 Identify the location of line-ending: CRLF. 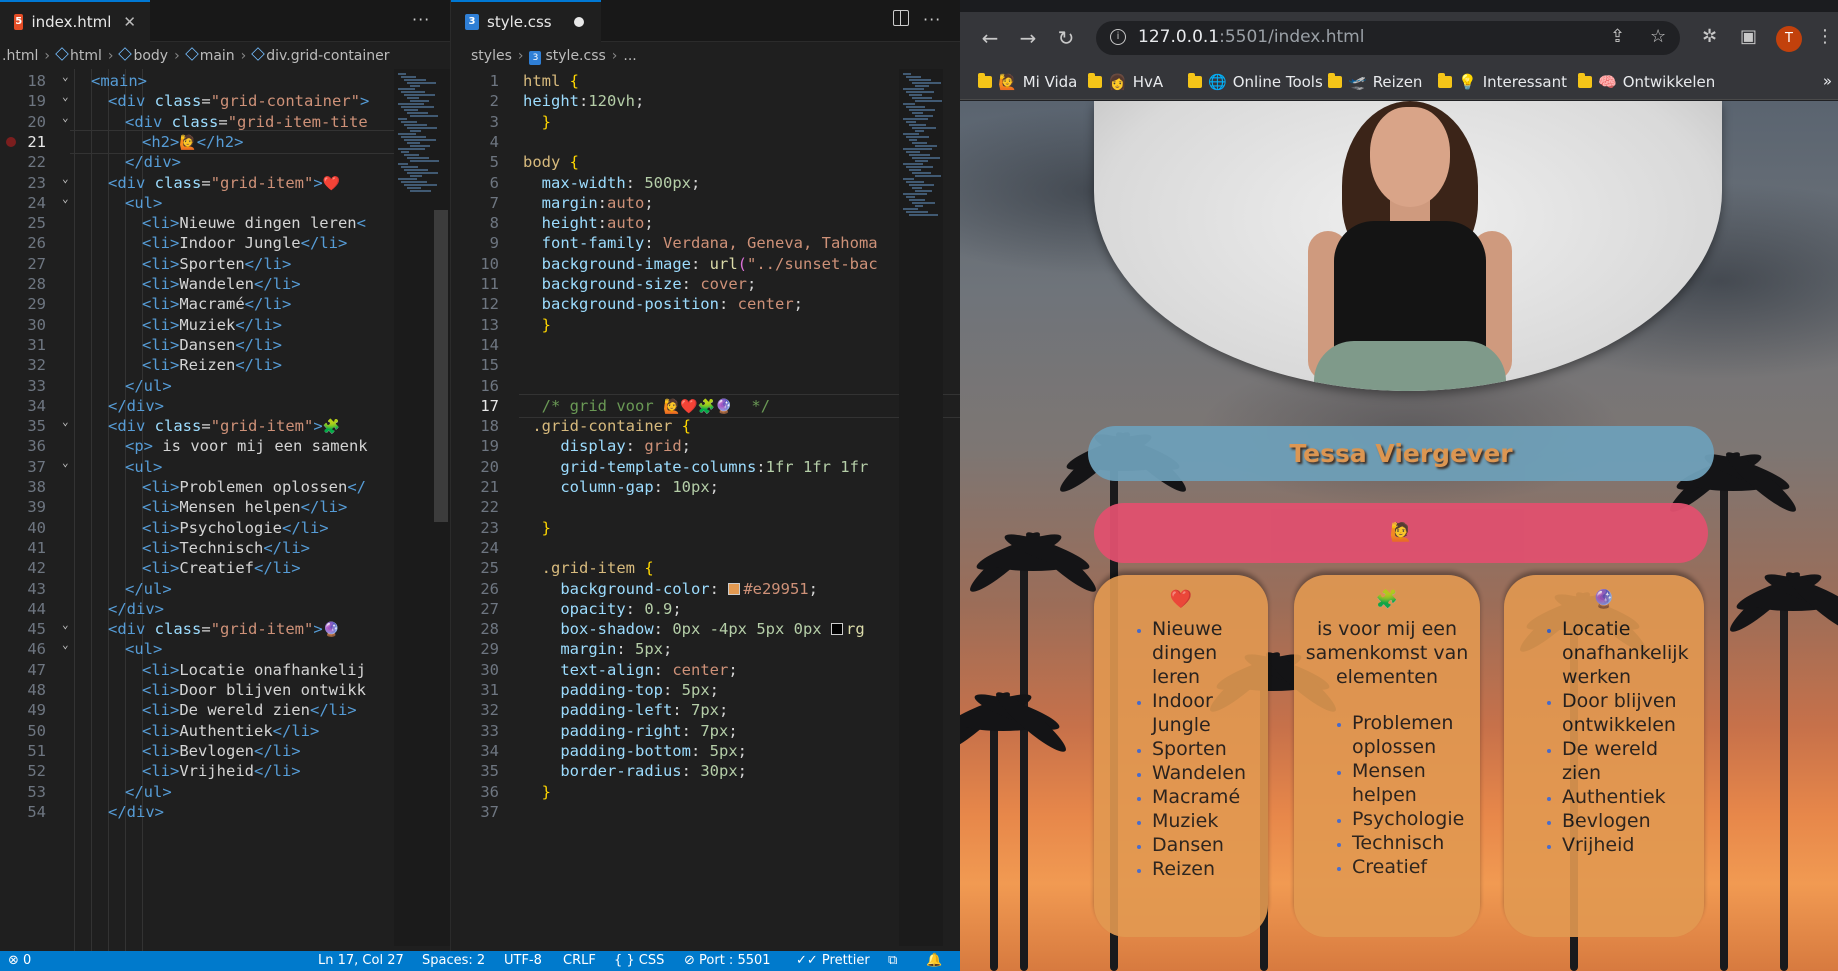
(579, 960).